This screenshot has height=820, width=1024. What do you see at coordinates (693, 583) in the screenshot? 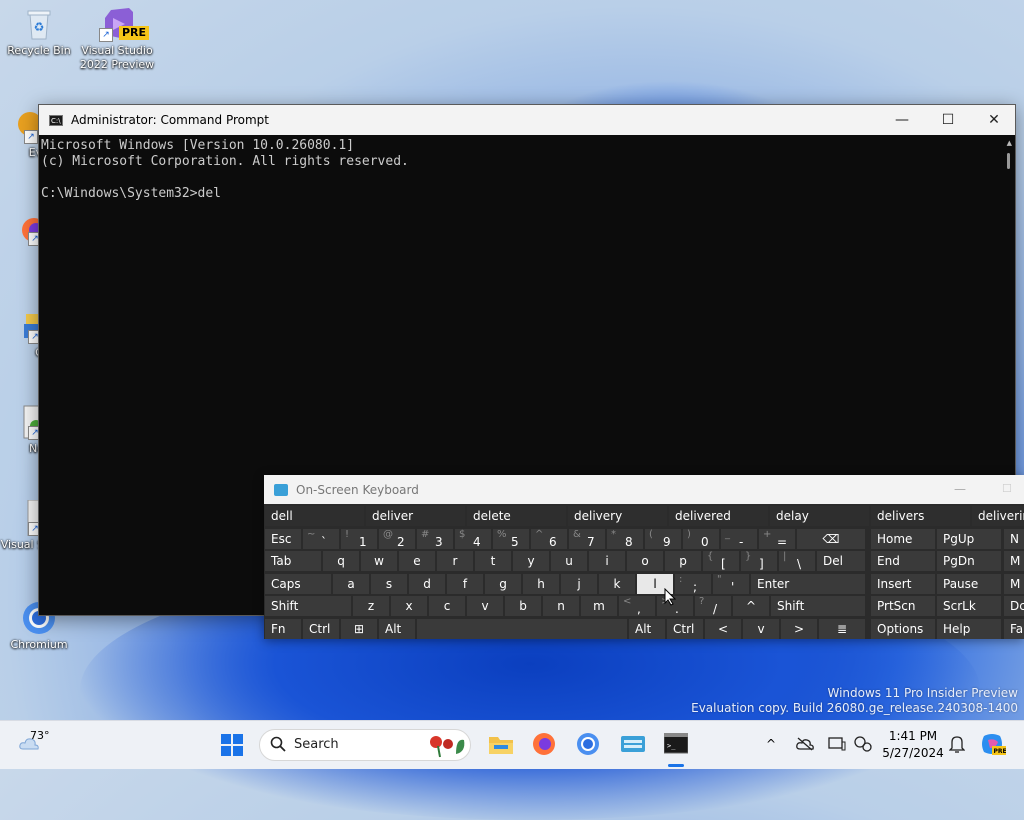
I see `key-;: :;` at bounding box center [693, 583].